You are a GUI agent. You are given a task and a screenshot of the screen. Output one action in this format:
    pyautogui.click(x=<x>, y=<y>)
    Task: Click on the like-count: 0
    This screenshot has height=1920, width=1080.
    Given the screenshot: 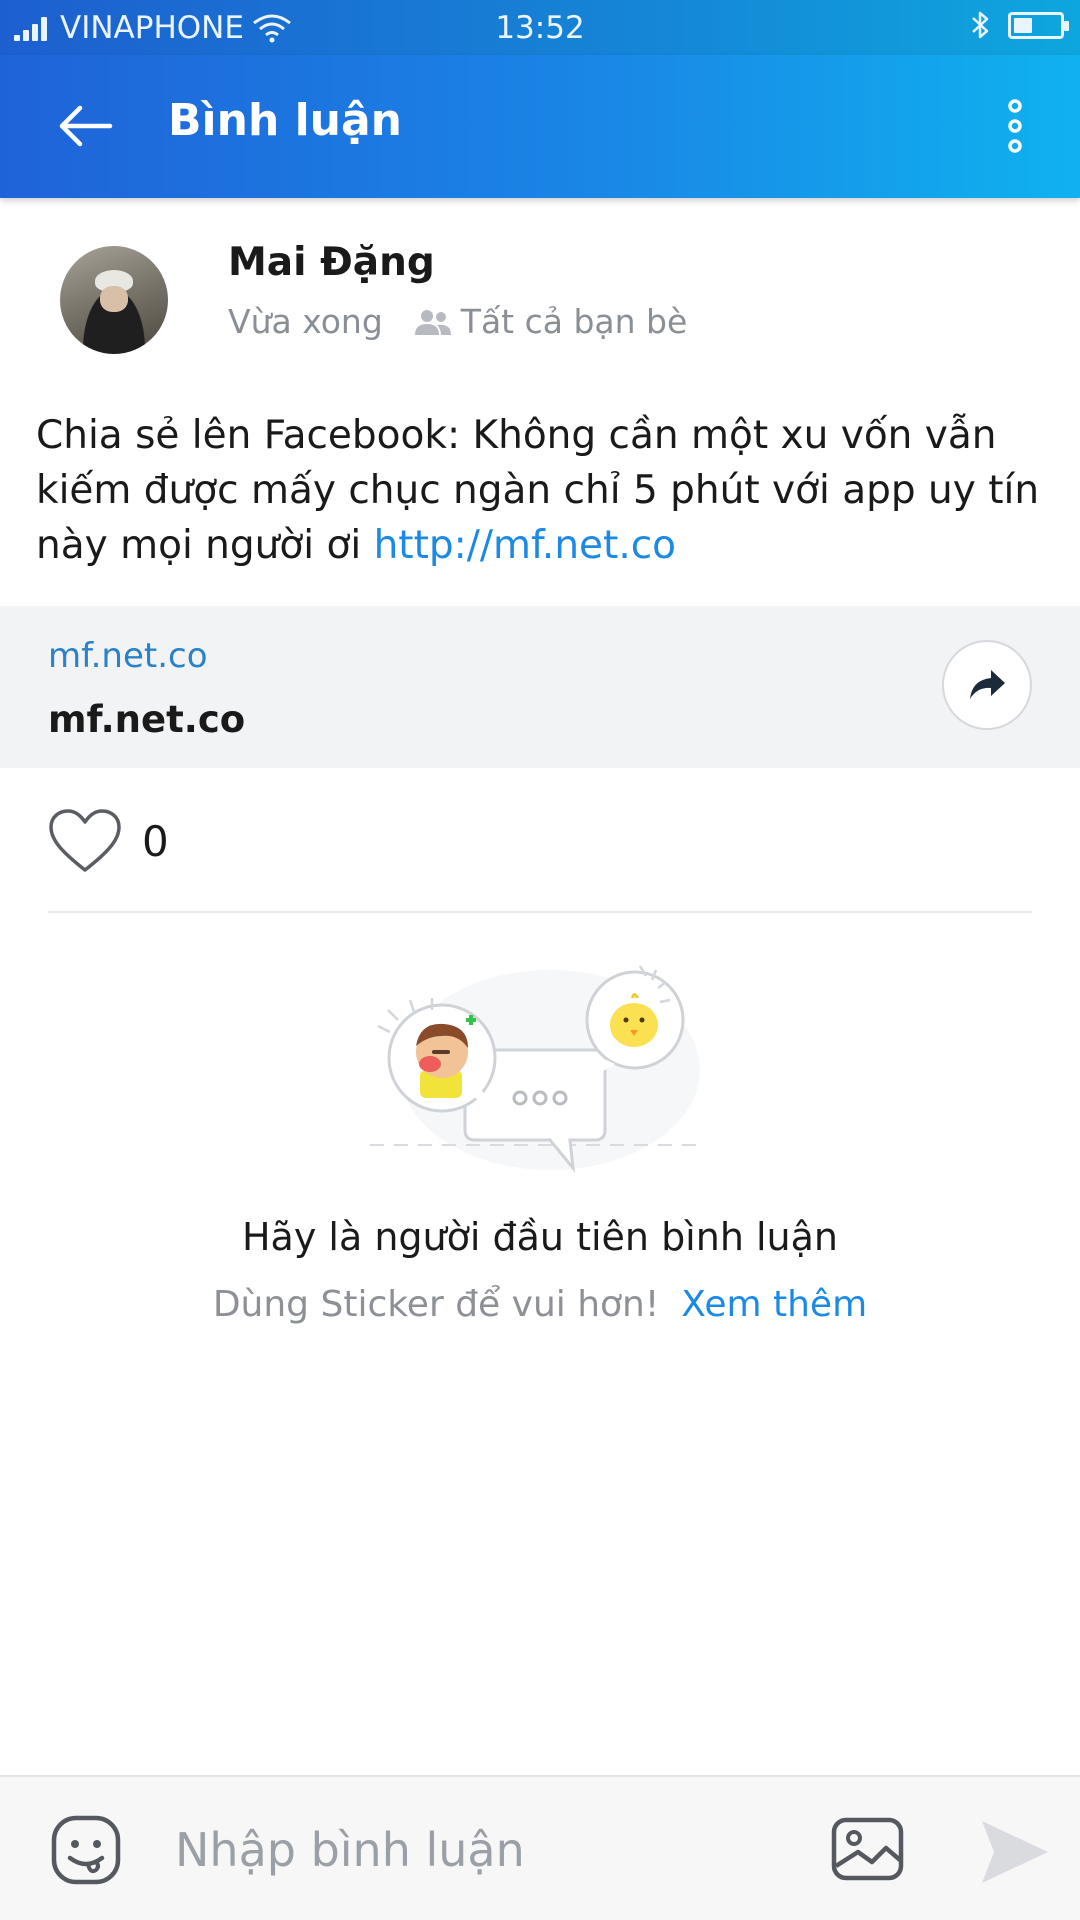 What is the action you would take?
    pyautogui.click(x=155, y=841)
    